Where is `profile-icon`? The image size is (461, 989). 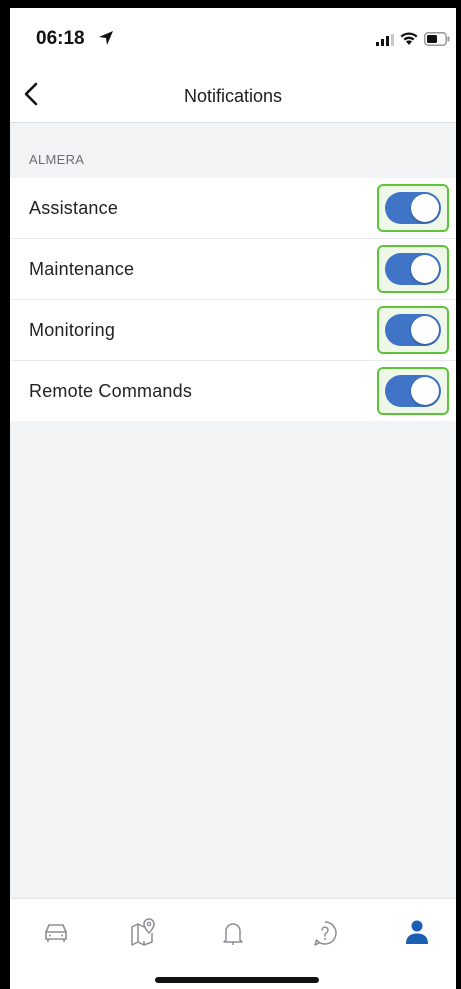 profile-icon is located at coordinates (417, 932).